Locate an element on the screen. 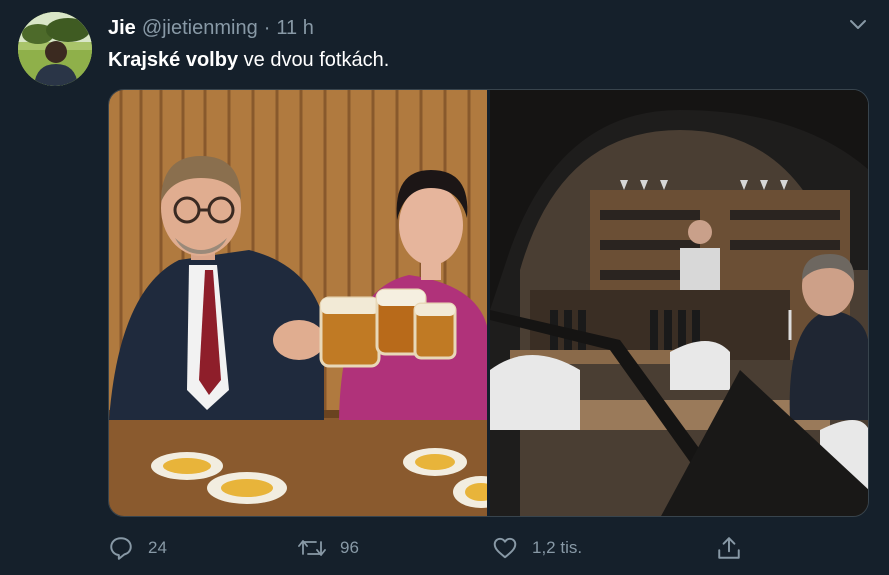  reply-count: 24 is located at coordinates (157, 547).